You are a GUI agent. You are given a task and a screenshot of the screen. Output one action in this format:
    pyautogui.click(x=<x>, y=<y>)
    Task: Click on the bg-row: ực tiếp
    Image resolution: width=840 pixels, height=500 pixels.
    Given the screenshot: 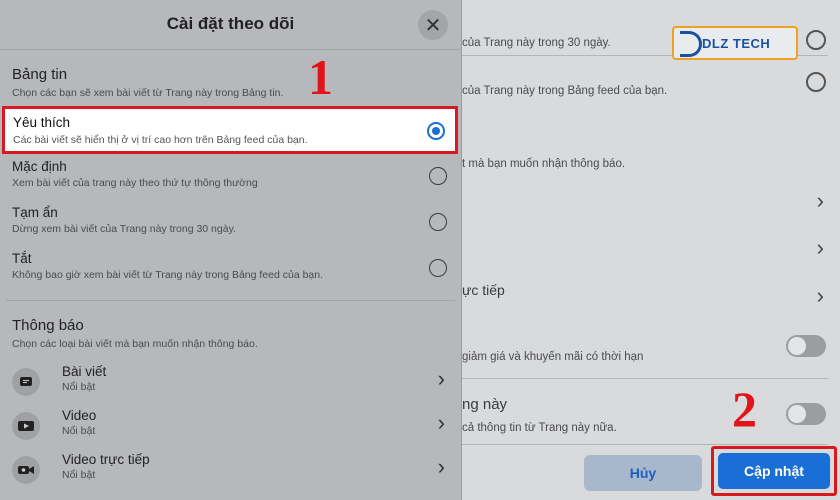 What is the action you would take?
    pyautogui.click(x=483, y=290)
    